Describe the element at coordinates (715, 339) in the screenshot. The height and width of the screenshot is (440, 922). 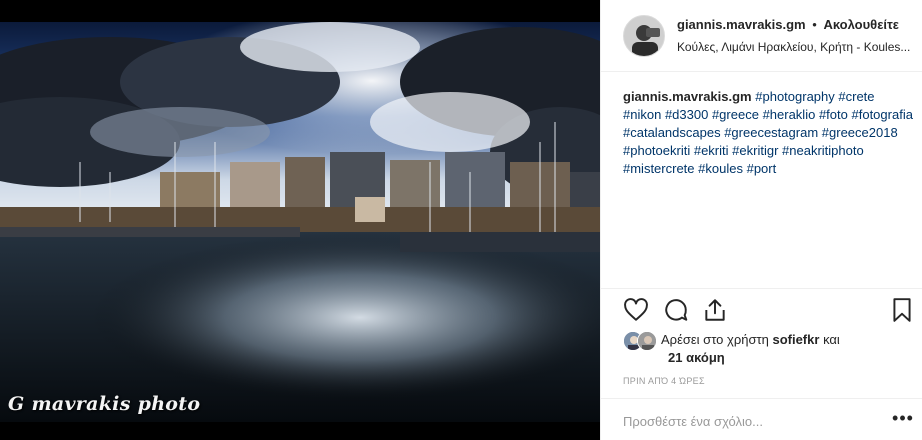
I see `likes-prefix: Αρέσει στο χρήστη` at that location.